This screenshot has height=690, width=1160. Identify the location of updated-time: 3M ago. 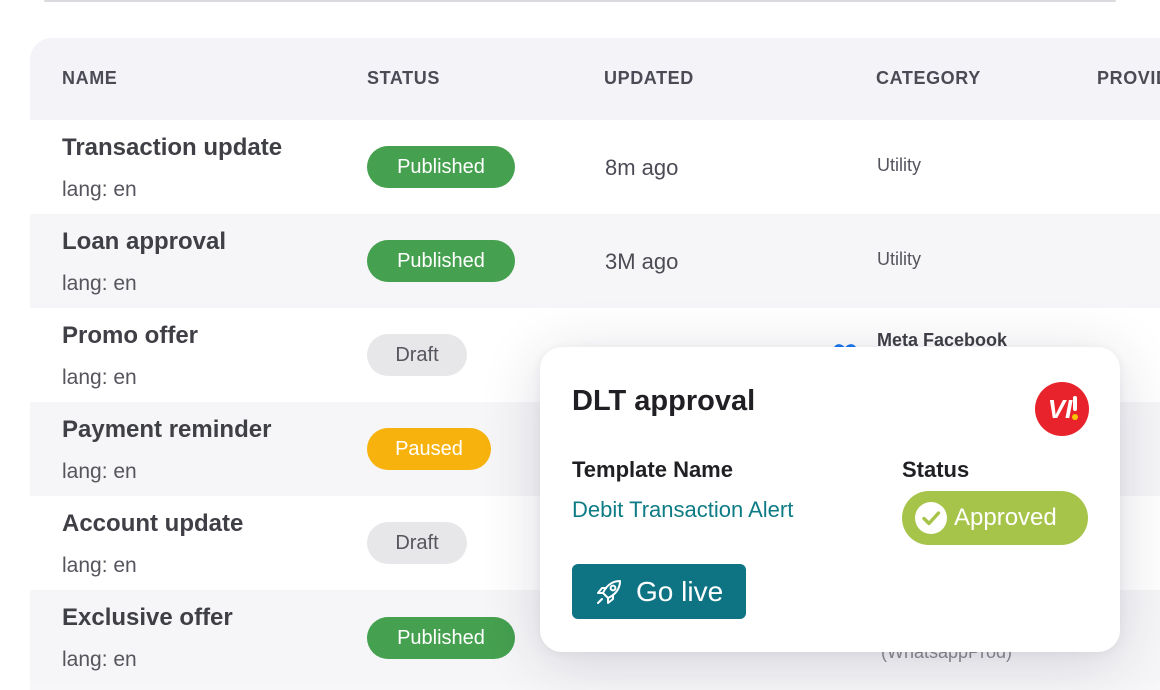
(642, 261).